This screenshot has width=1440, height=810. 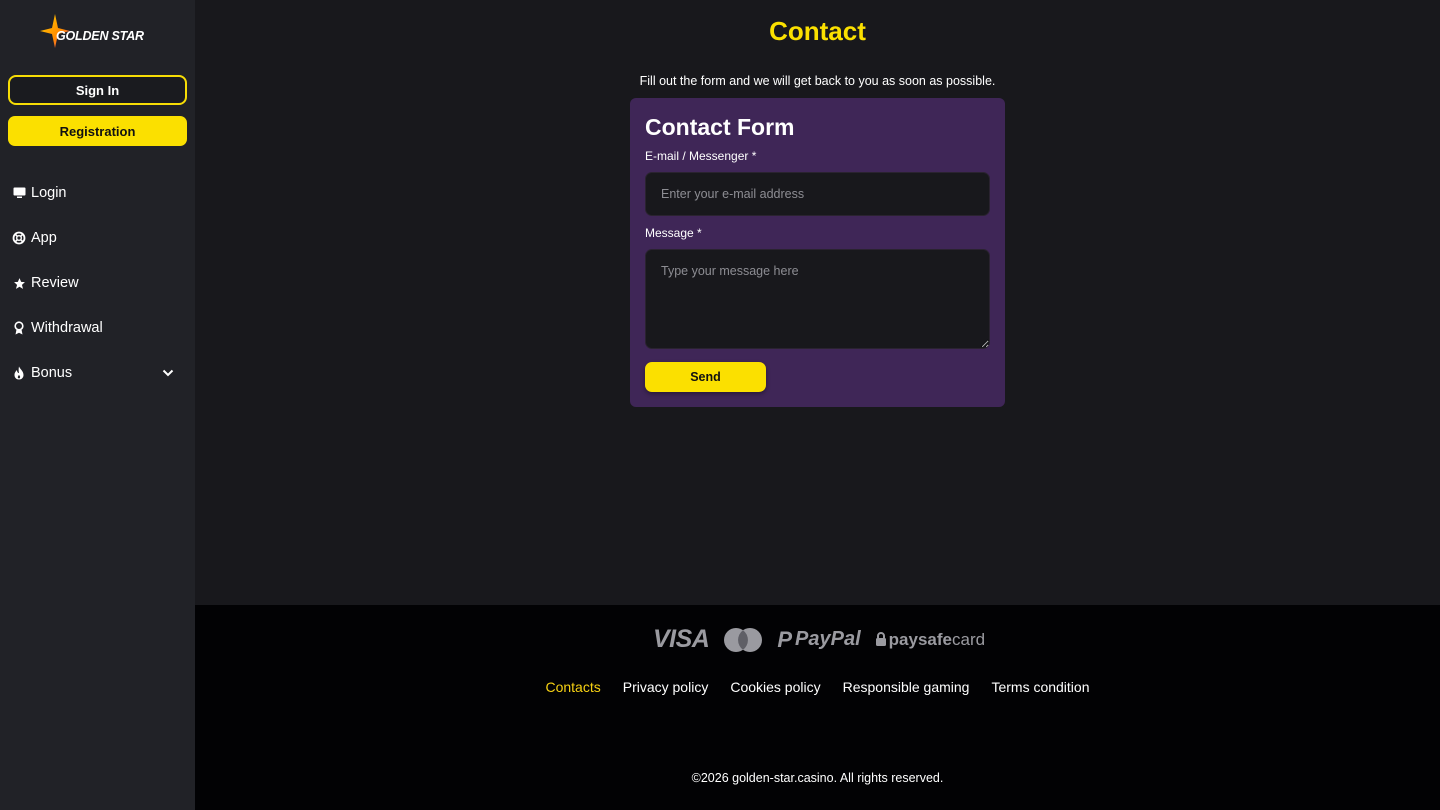 What do you see at coordinates (920, 639) in the screenshot?
I see `paysafe-text: paysafe` at bounding box center [920, 639].